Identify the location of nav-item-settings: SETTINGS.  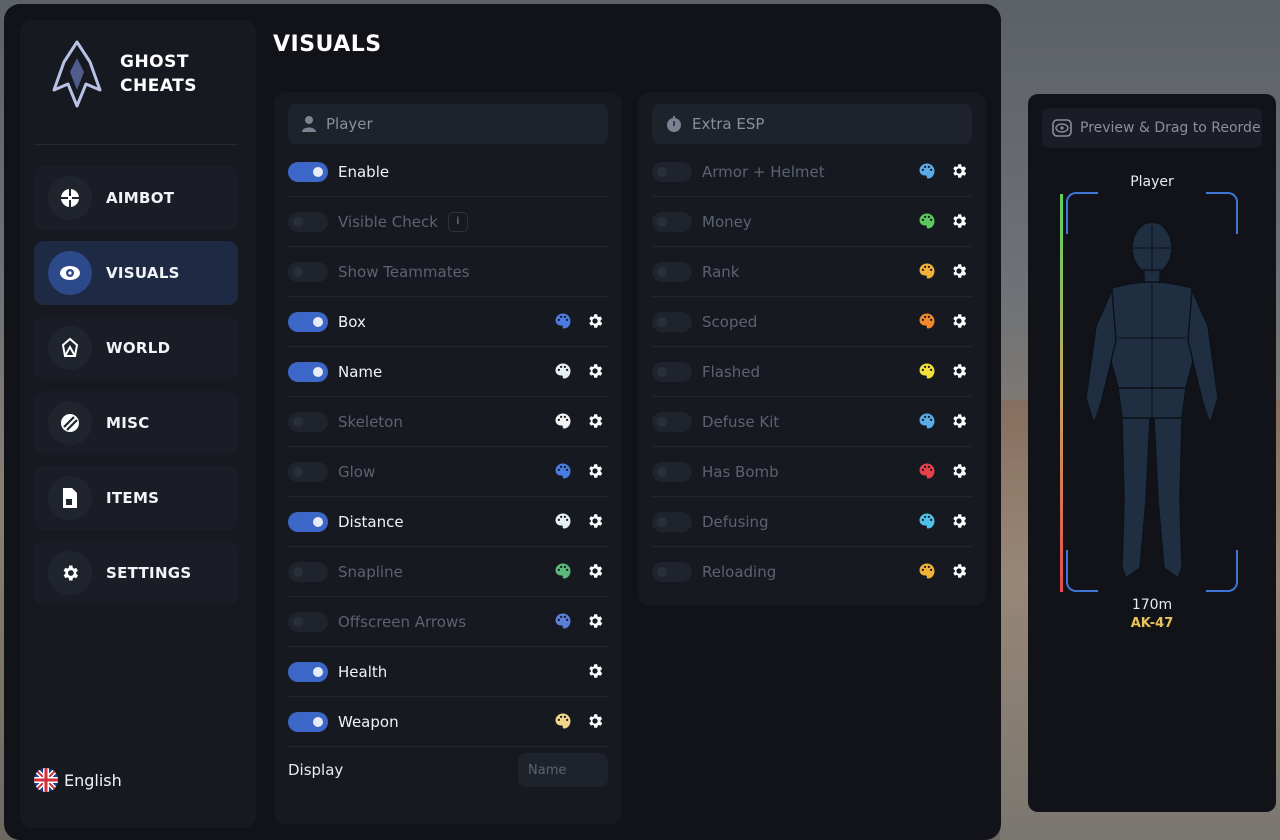
(136, 573).